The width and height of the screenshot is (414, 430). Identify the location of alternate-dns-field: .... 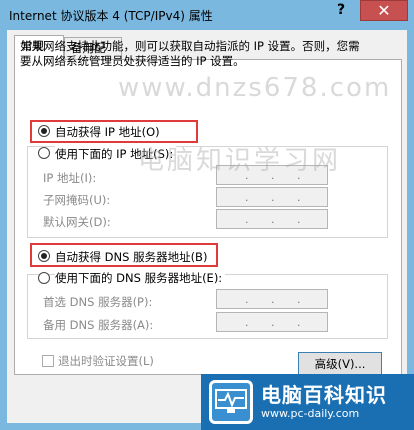
(272, 322).